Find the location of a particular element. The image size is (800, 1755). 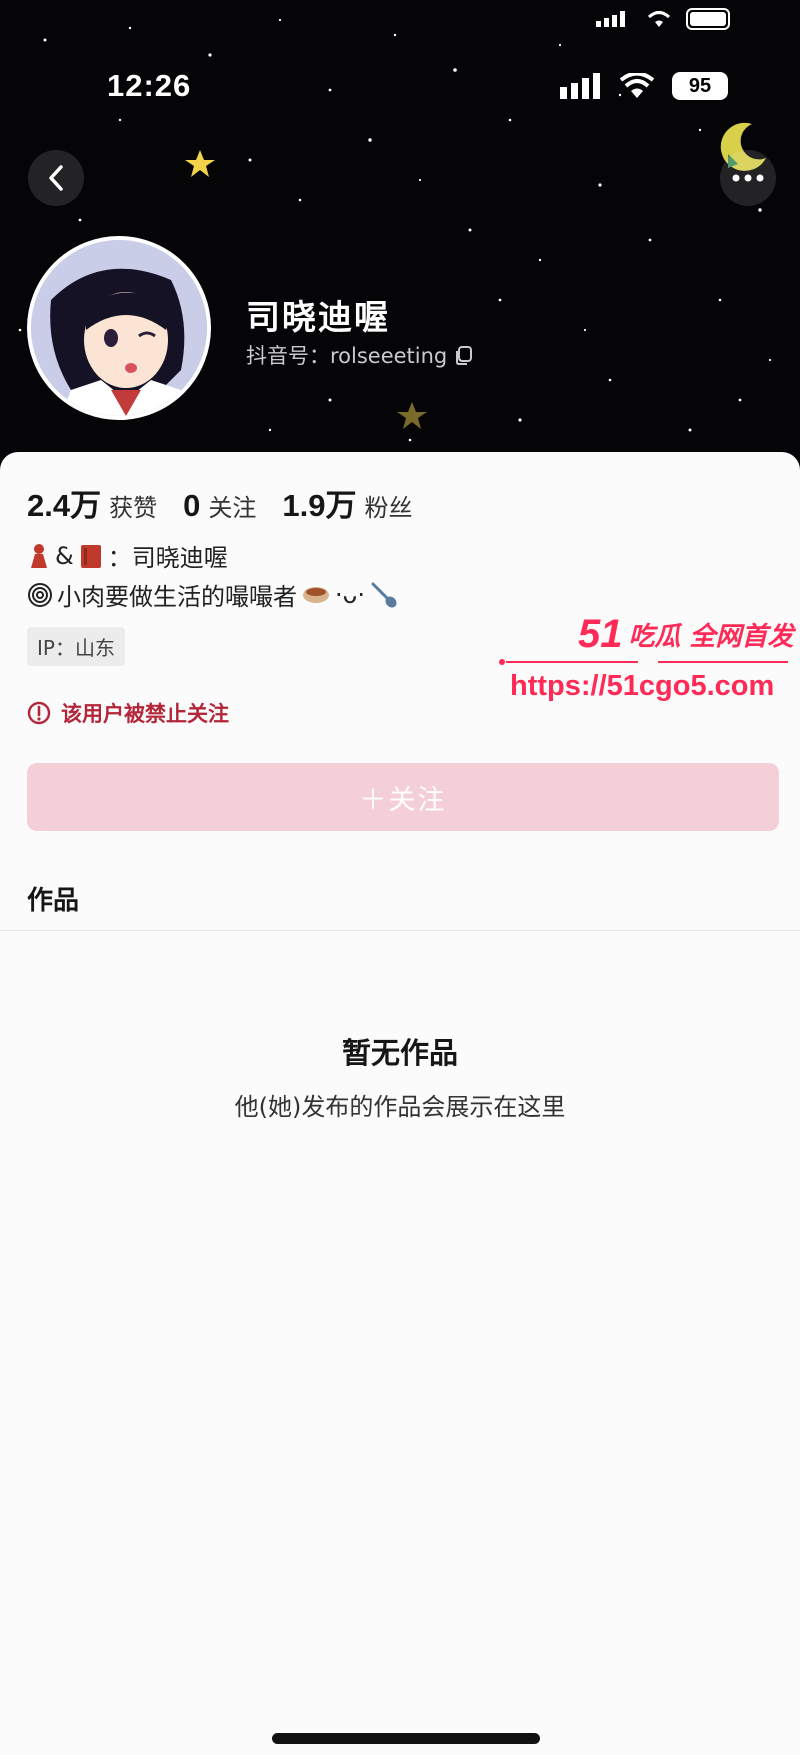

back-icon is located at coordinates (56, 178).